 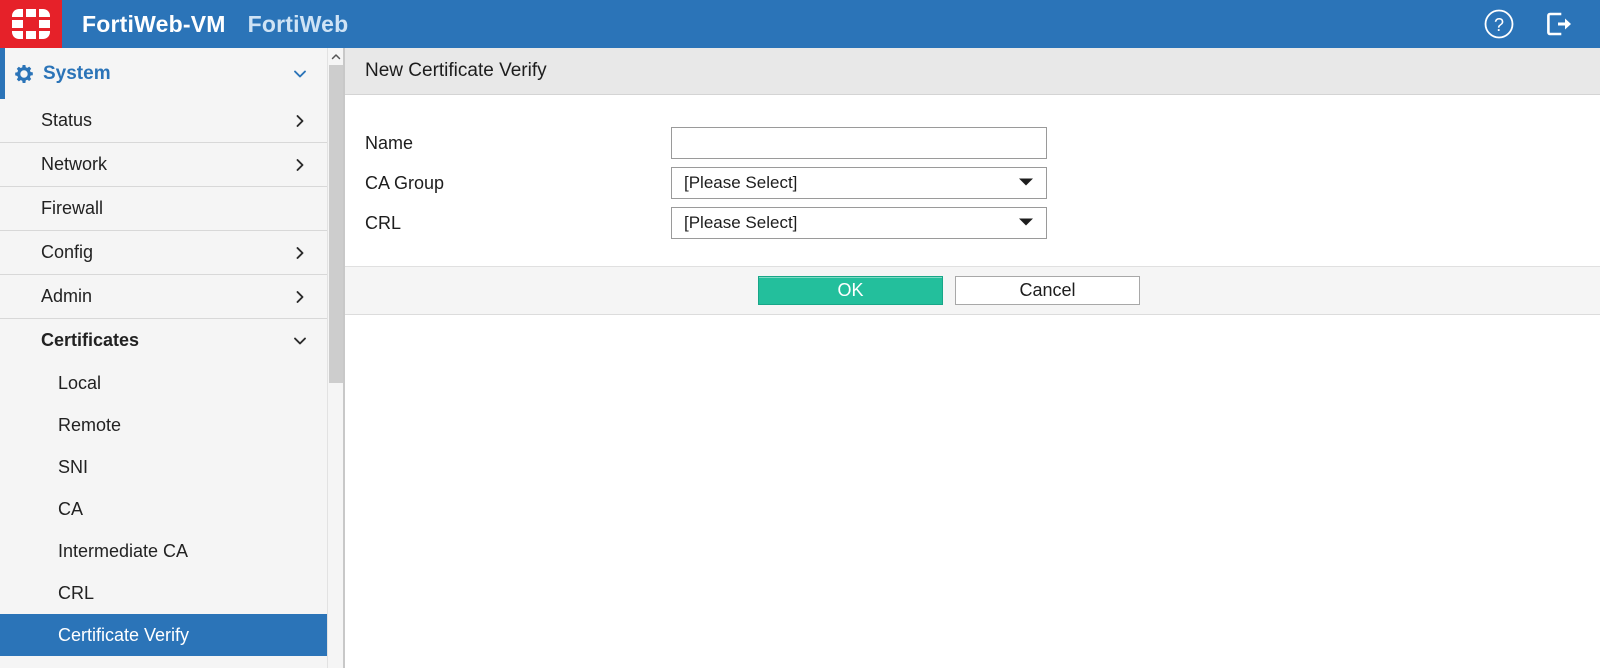 I want to click on scrollbar-thumb, so click(x=336, y=224).